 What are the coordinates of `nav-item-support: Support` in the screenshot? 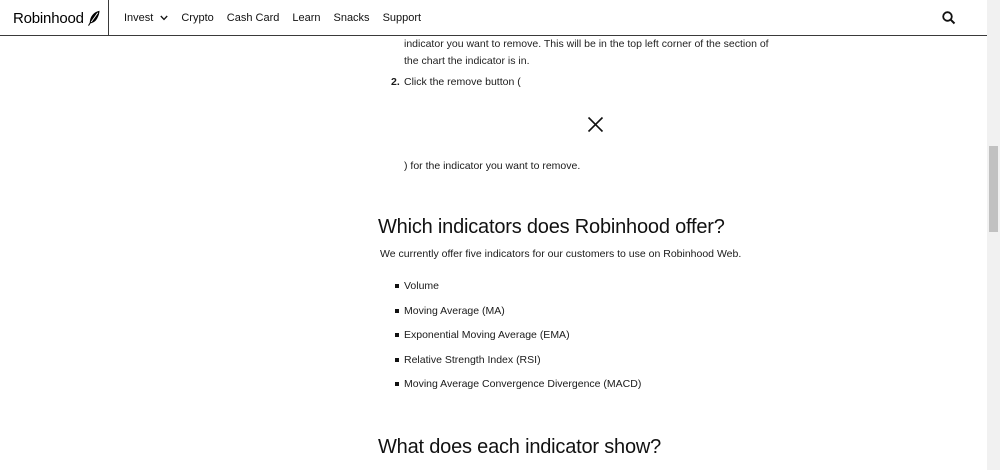 It's located at (402, 18).